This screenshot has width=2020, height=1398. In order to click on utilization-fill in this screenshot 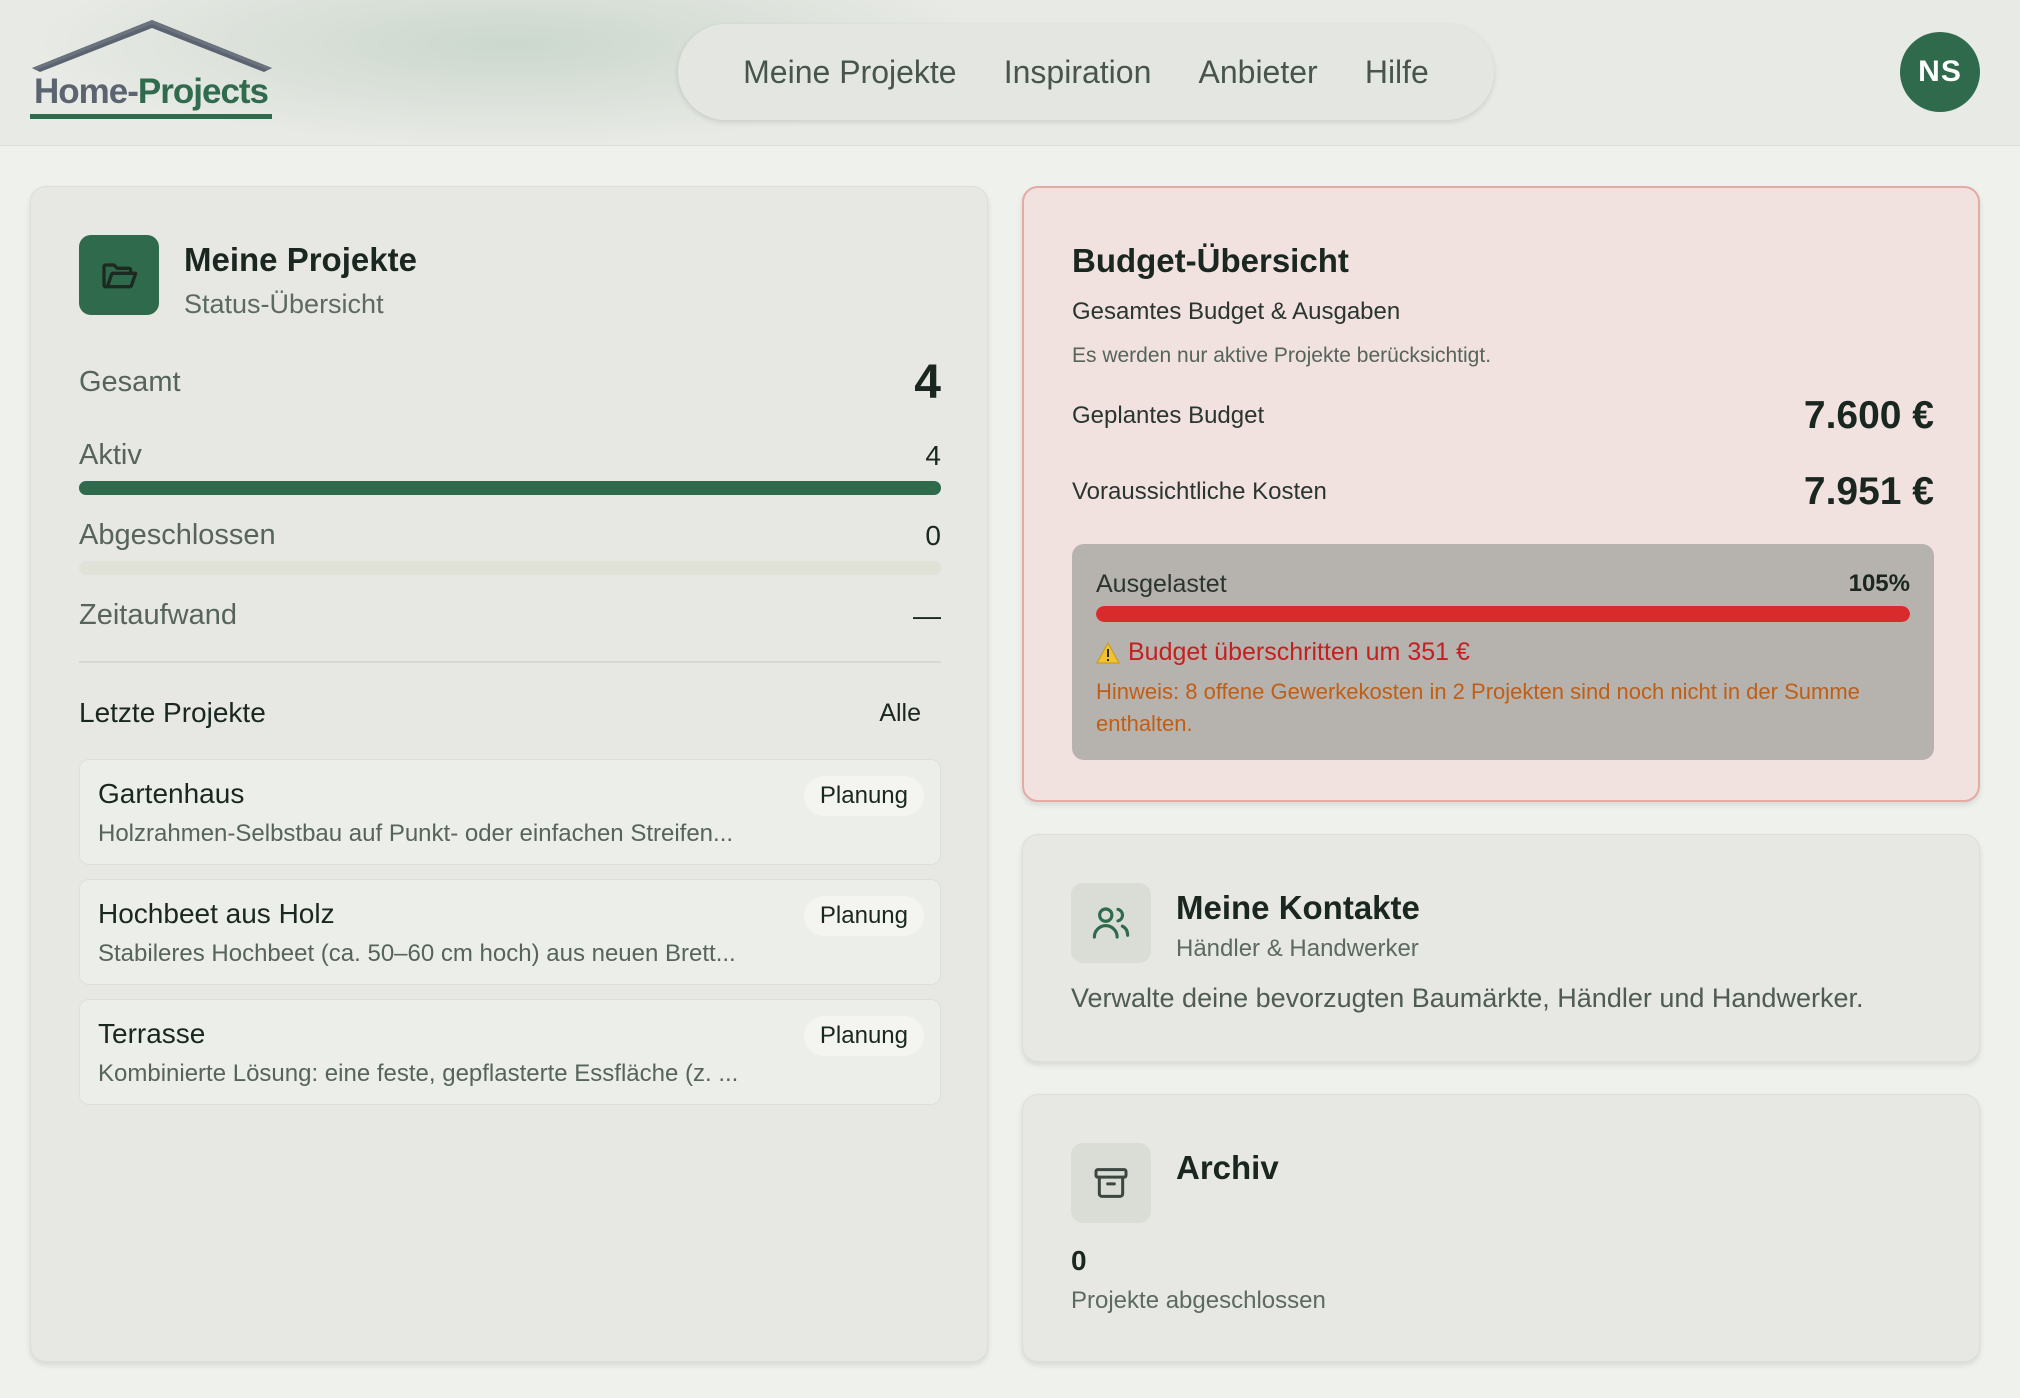, I will do `click(1503, 614)`.